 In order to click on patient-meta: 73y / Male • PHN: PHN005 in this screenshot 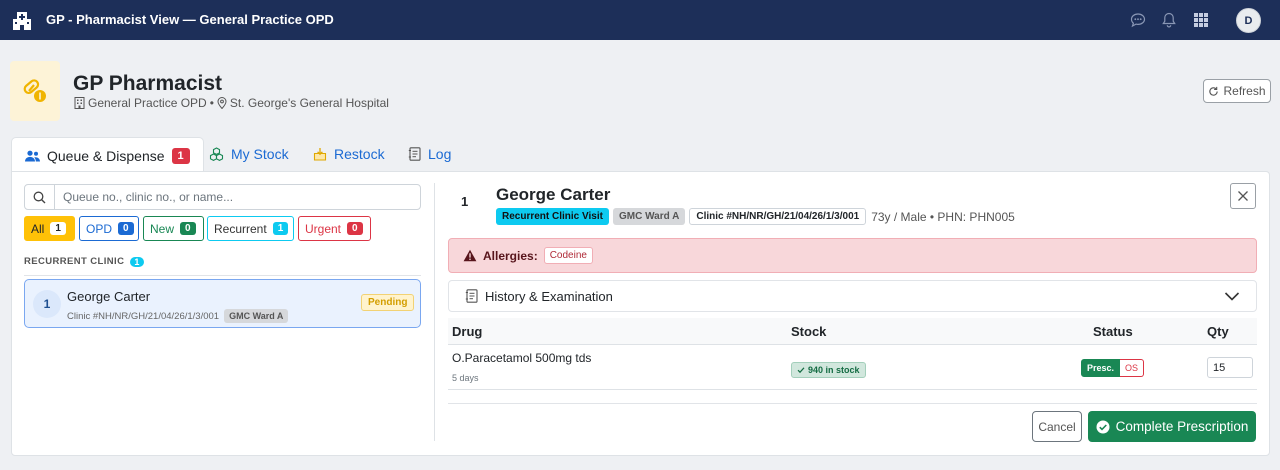, I will do `click(943, 216)`.